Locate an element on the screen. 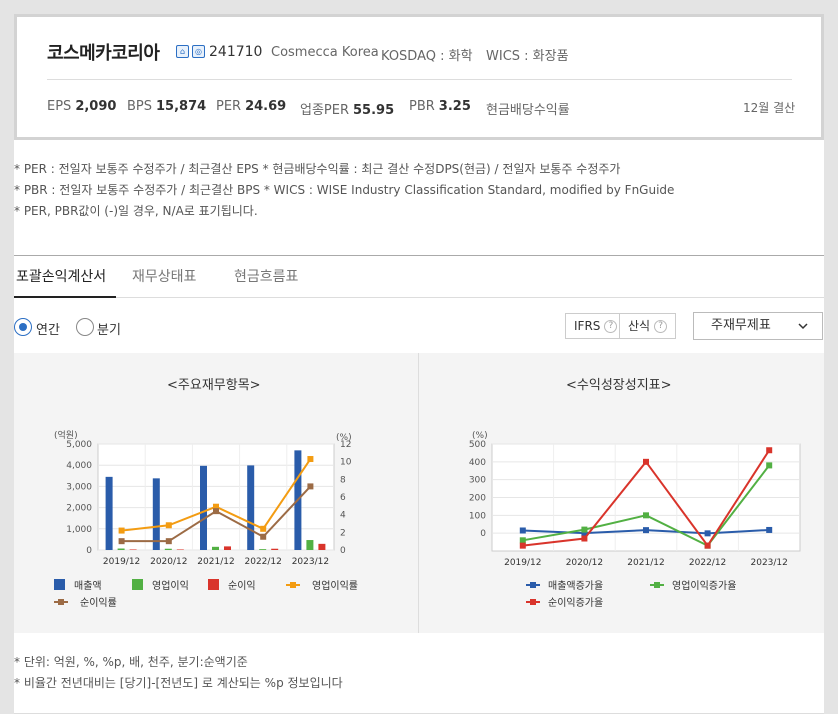 The width and height of the screenshot is (838, 714). y2-tick-label: 0 is located at coordinates (343, 551).